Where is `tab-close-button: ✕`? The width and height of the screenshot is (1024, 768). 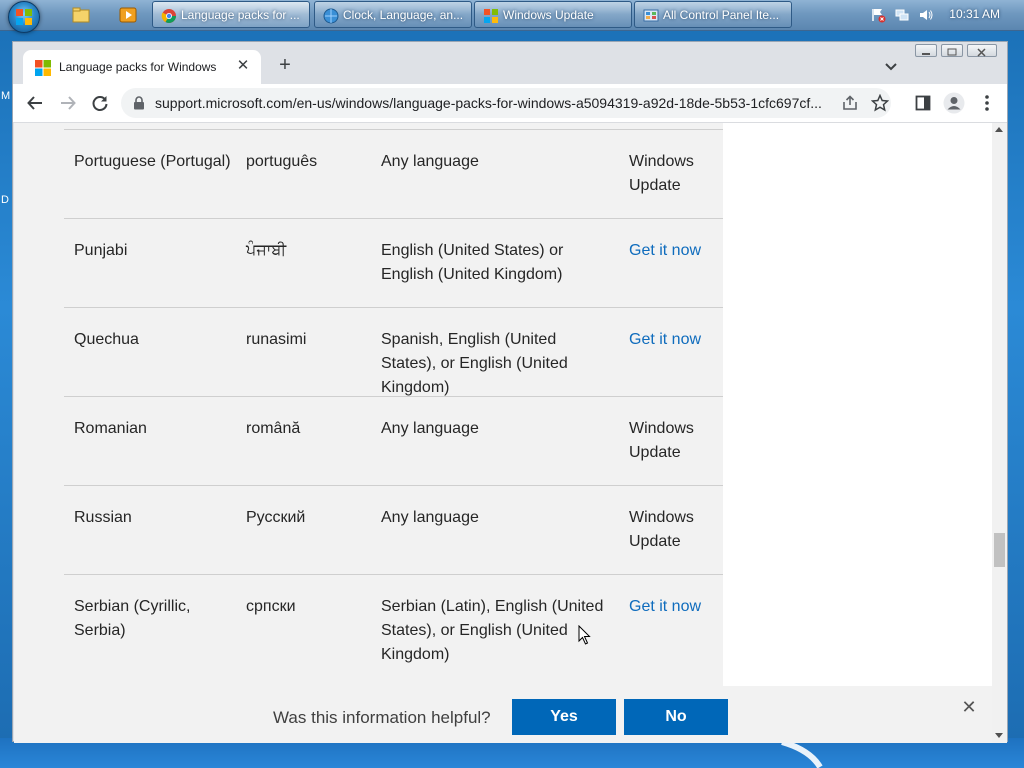
tab-close-button: ✕ is located at coordinates (243, 66).